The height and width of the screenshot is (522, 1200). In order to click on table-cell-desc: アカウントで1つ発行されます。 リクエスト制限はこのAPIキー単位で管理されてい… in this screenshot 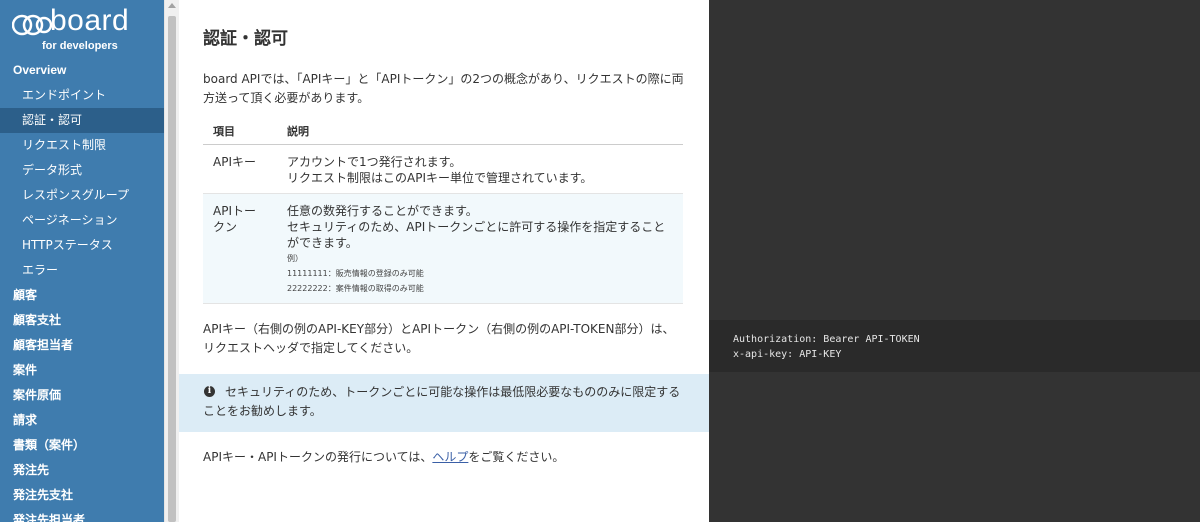, I will do `click(480, 169)`.